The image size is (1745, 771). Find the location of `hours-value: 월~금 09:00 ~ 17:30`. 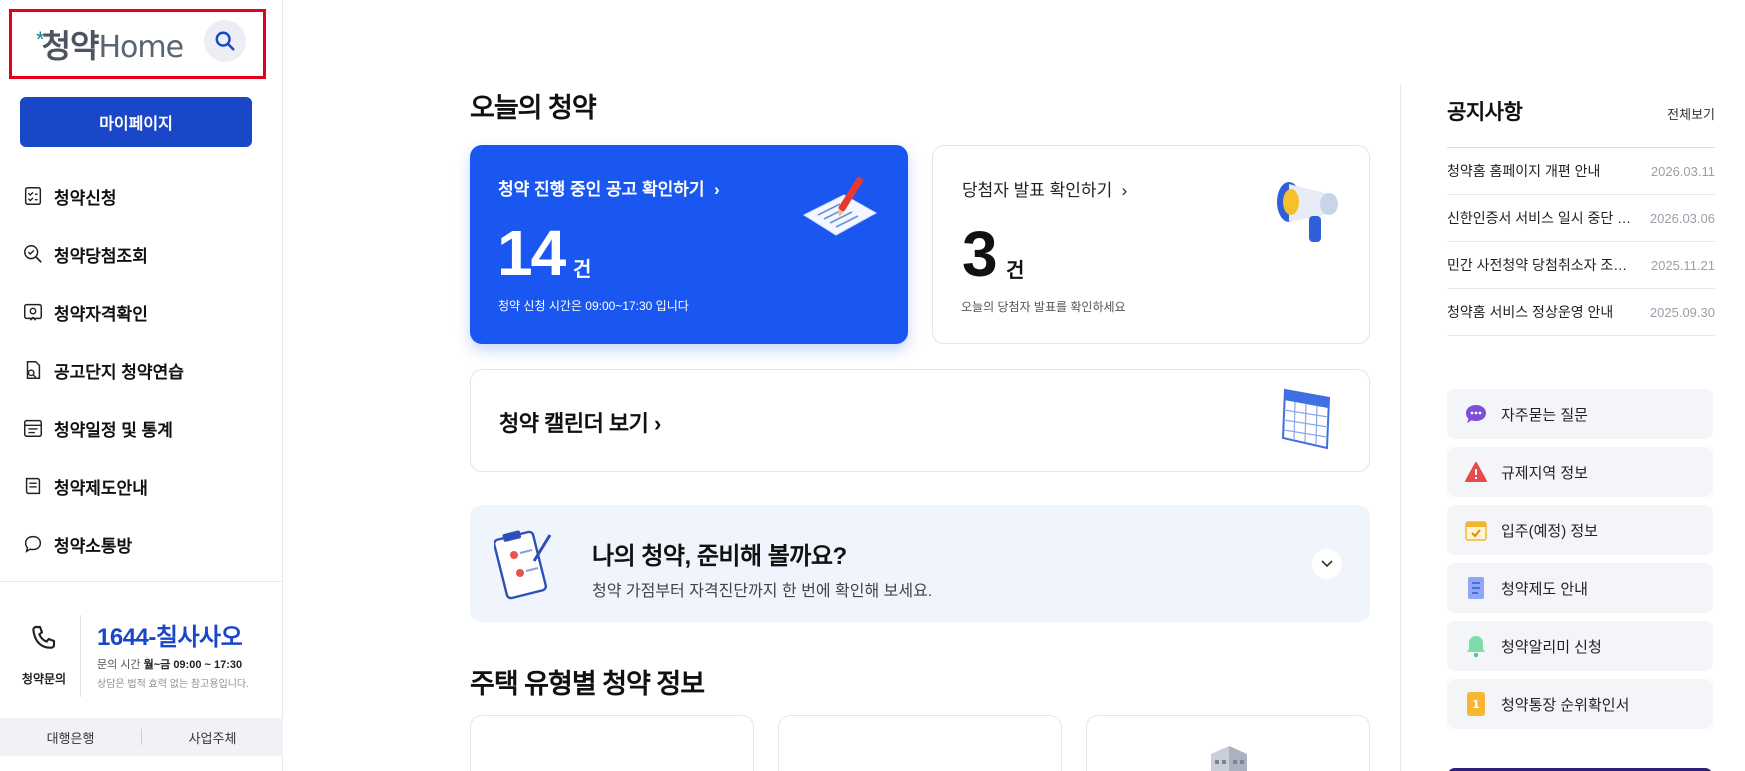

hours-value: 월~금 09:00 ~ 17:30 is located at coordinates (193, 665).